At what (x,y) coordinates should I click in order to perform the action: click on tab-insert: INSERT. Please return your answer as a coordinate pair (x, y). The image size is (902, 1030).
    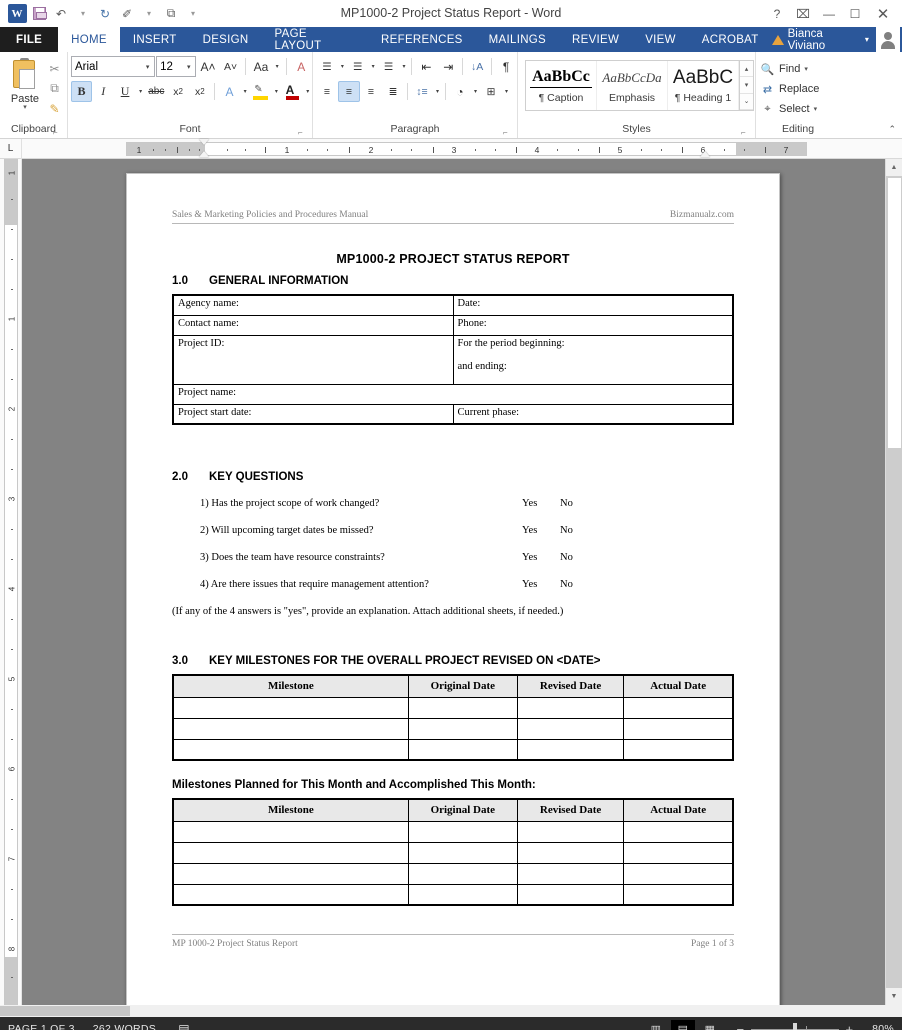
    Looking at the image, I should click on (155, 39).